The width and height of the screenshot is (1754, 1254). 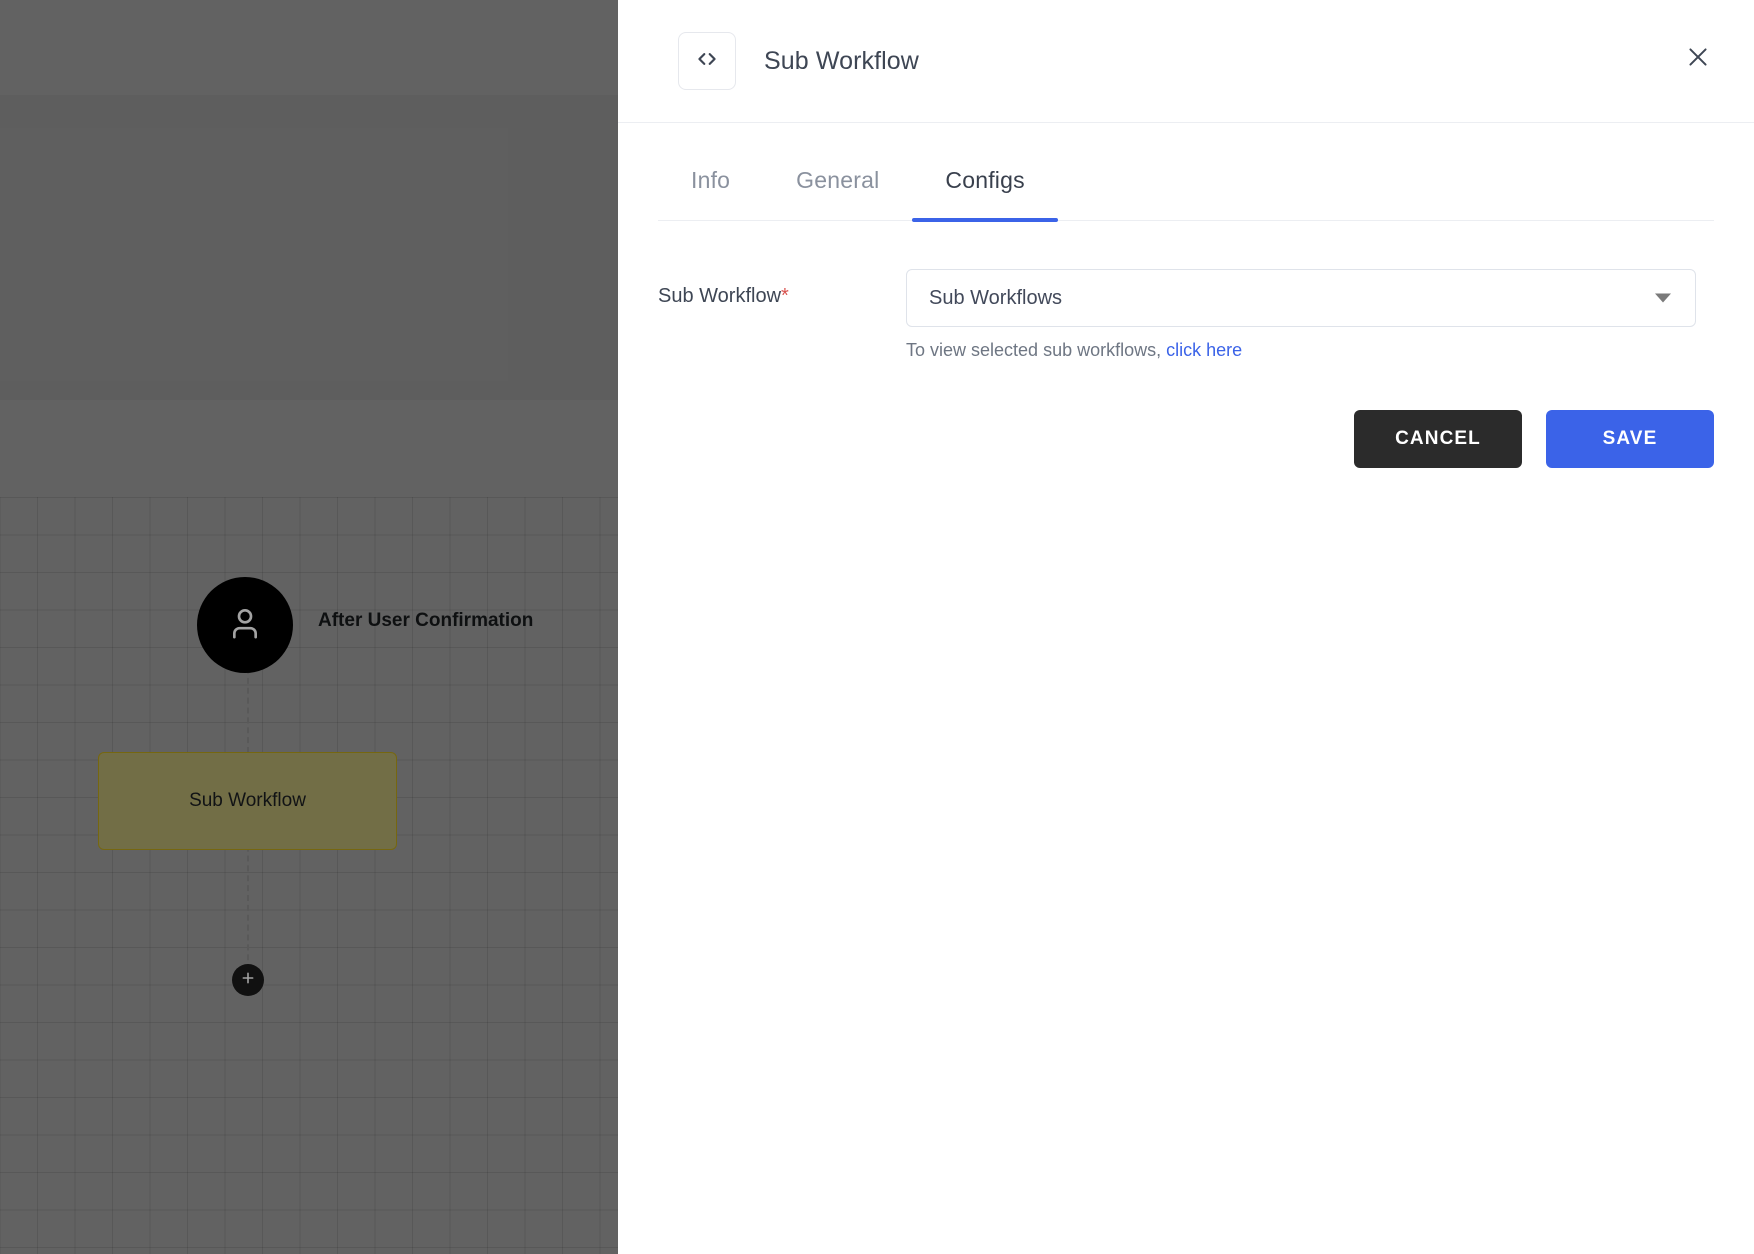 I want to click on tab-configs: Configs, so click(x=985, y=194).